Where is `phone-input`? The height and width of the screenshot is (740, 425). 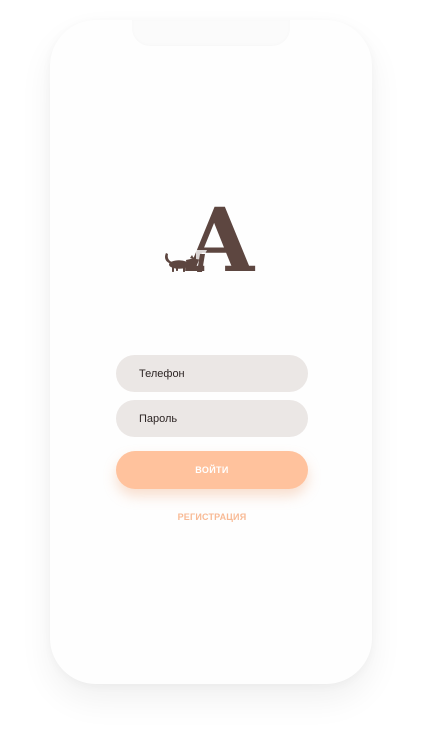
phone-input is located at coordinates (214, 373).